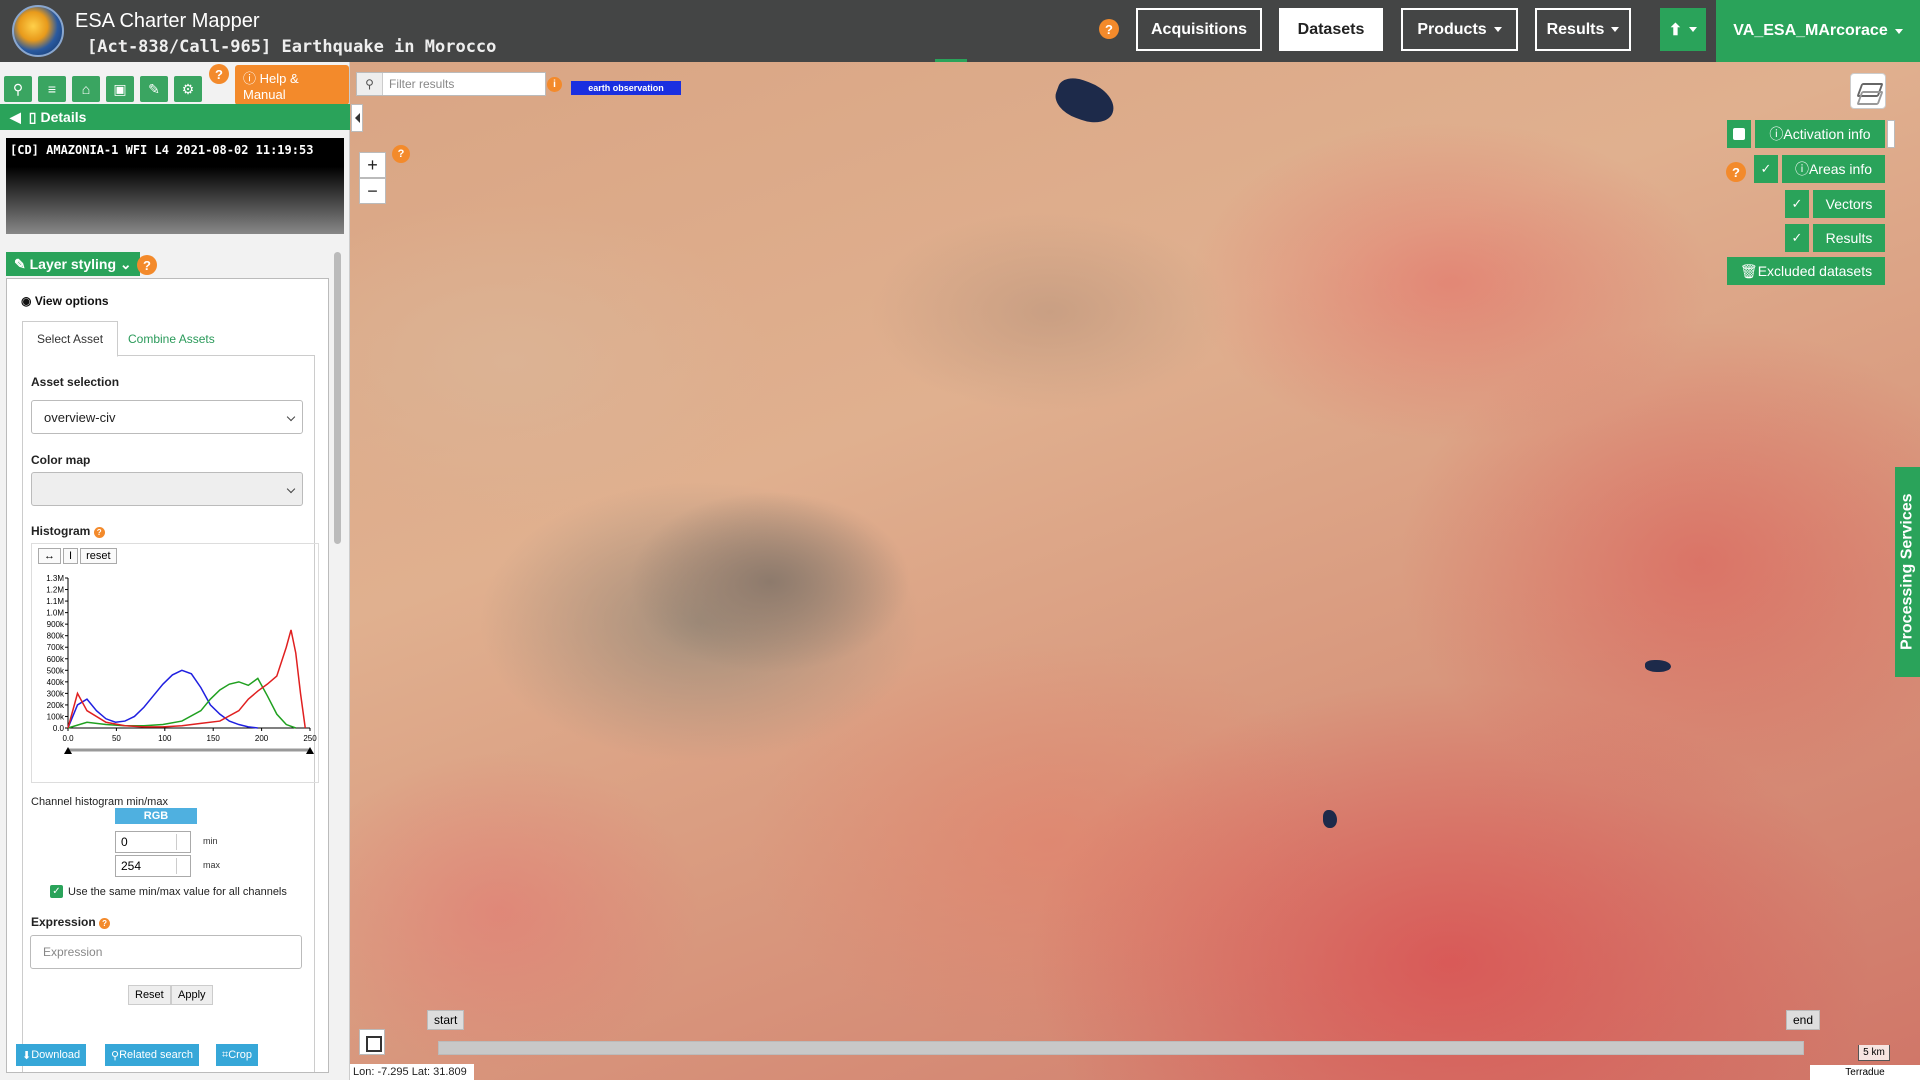 Image resolution: width=1920 pixels, height=1080 pixels. Describe the element at coordinates (446, 1020) in the screenshot. I see `timeline-start-label: start` at that location.